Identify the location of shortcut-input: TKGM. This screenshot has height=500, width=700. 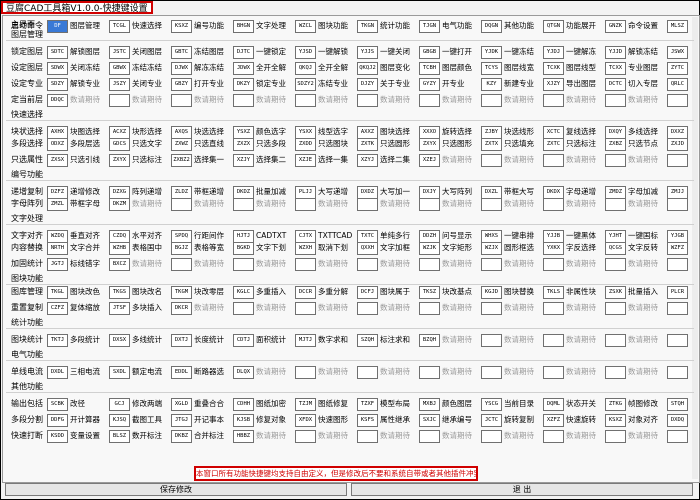
(181, 292).